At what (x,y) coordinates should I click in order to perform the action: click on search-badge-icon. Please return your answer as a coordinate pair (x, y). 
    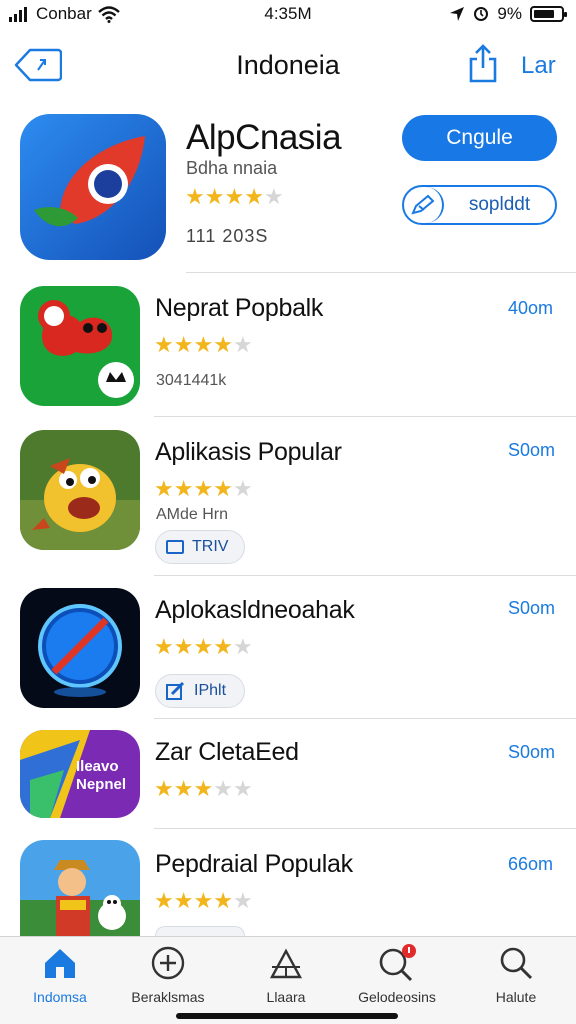
    Looking at the image, I should click on (397, 963).